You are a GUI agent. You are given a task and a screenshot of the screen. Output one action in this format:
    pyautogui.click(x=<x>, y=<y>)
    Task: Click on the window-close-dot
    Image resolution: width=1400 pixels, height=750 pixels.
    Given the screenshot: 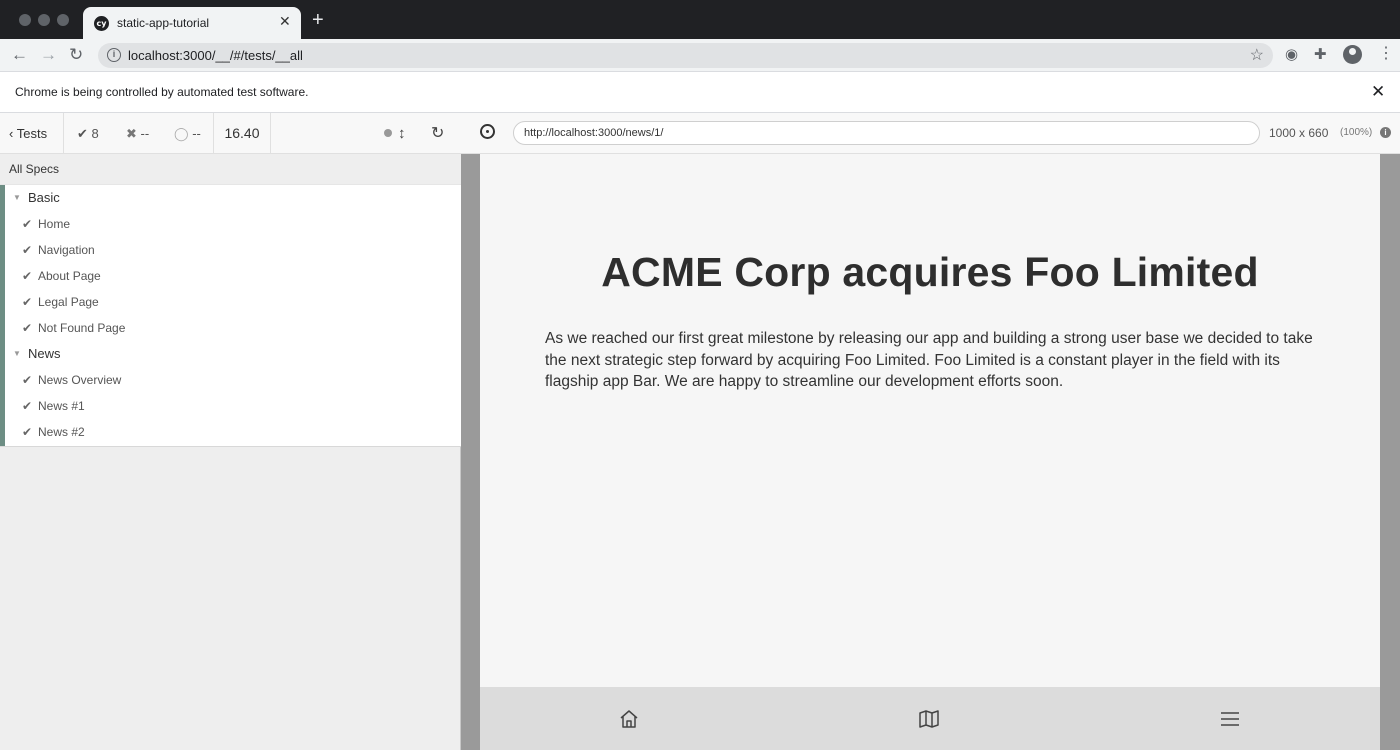 What is the action you would take?
    pyautogui.click(x=25, y=20)
    